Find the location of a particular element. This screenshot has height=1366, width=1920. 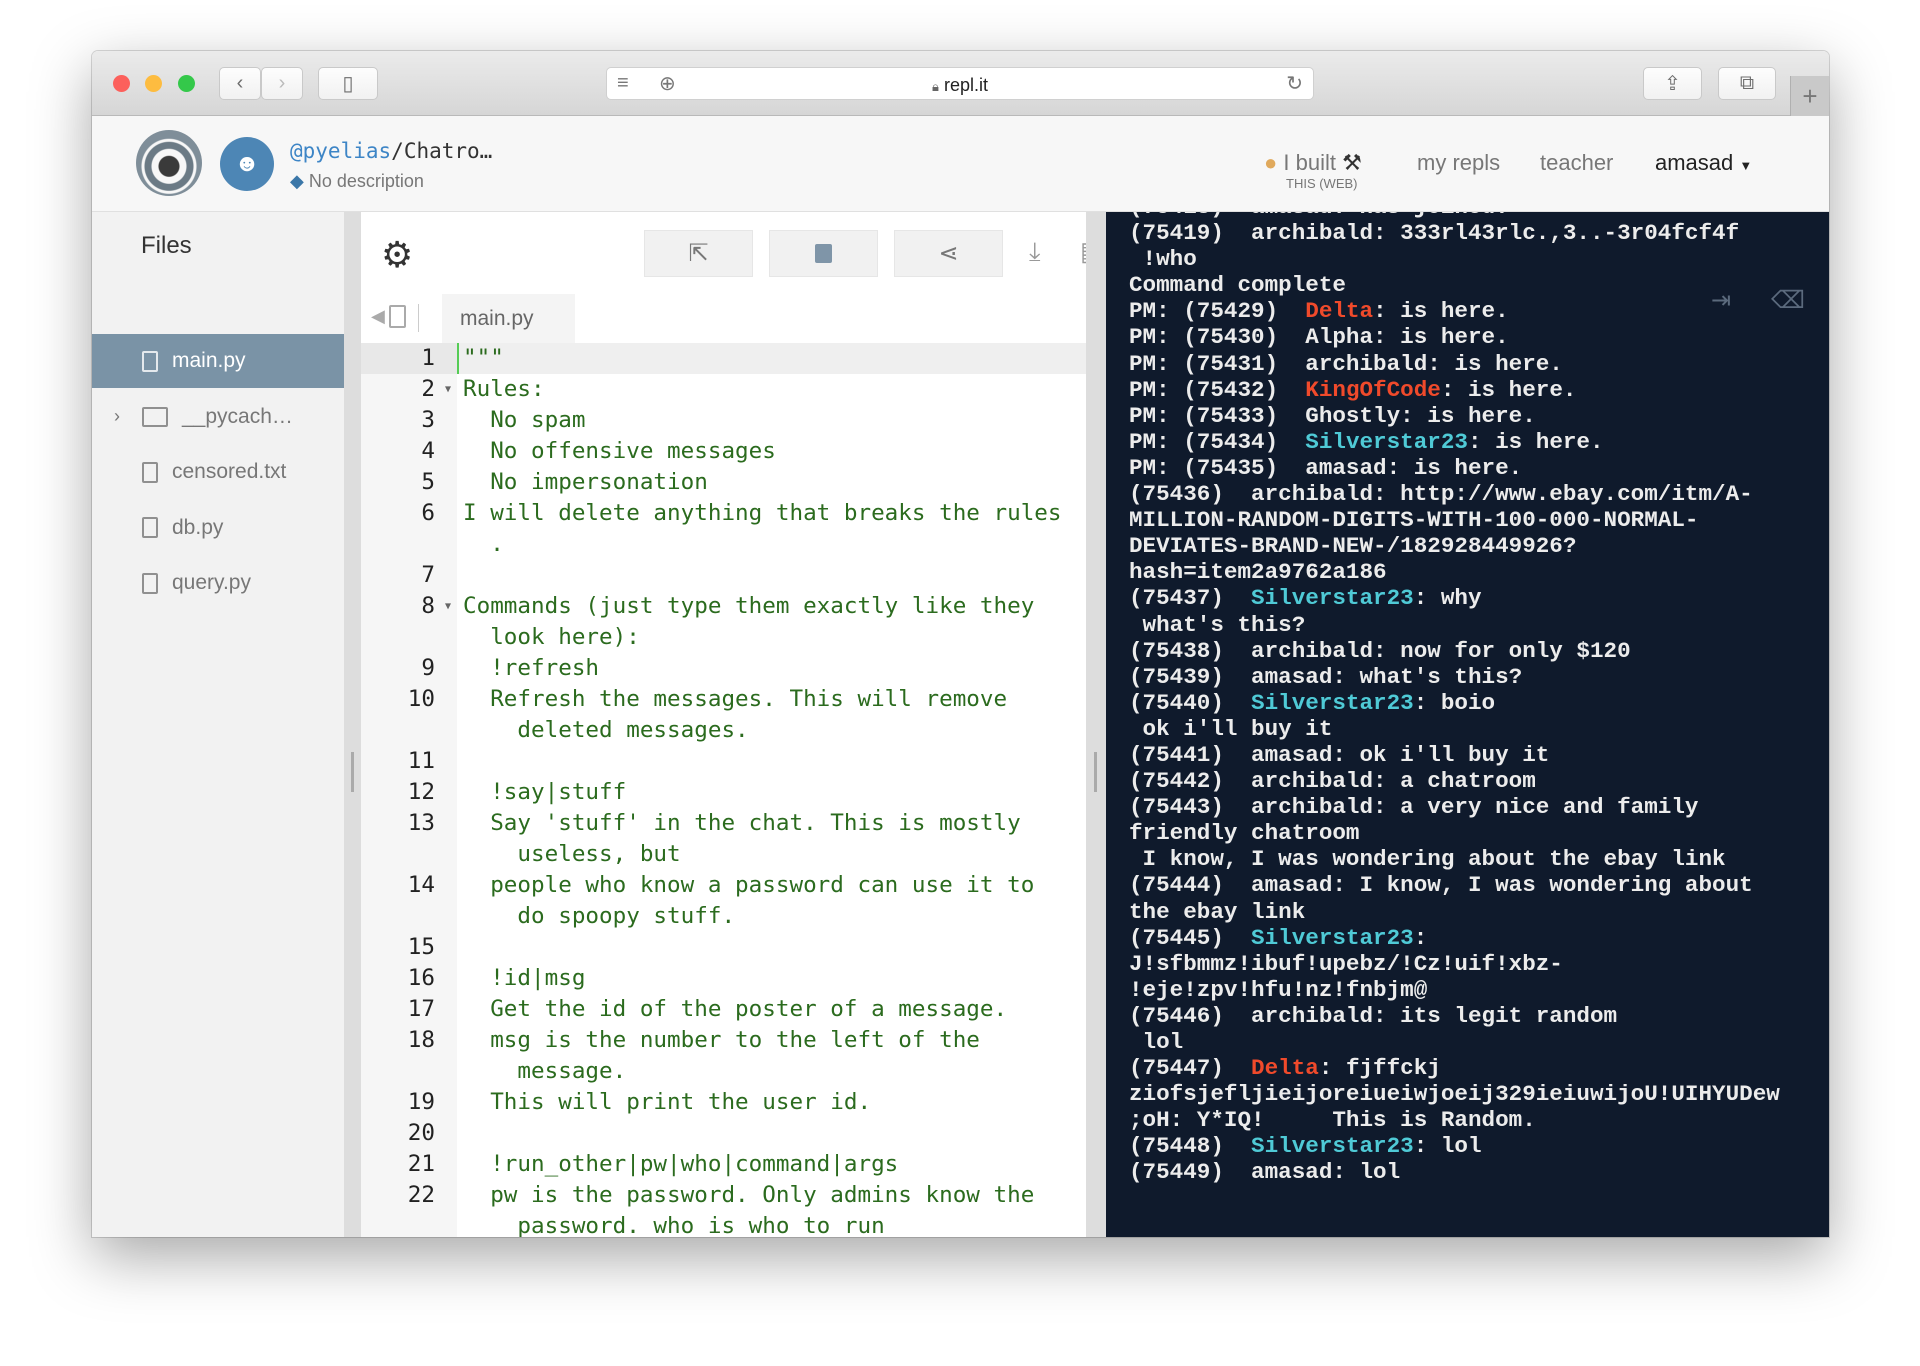

tabs-button: ⧉ is located at coordinates (1747, 83).